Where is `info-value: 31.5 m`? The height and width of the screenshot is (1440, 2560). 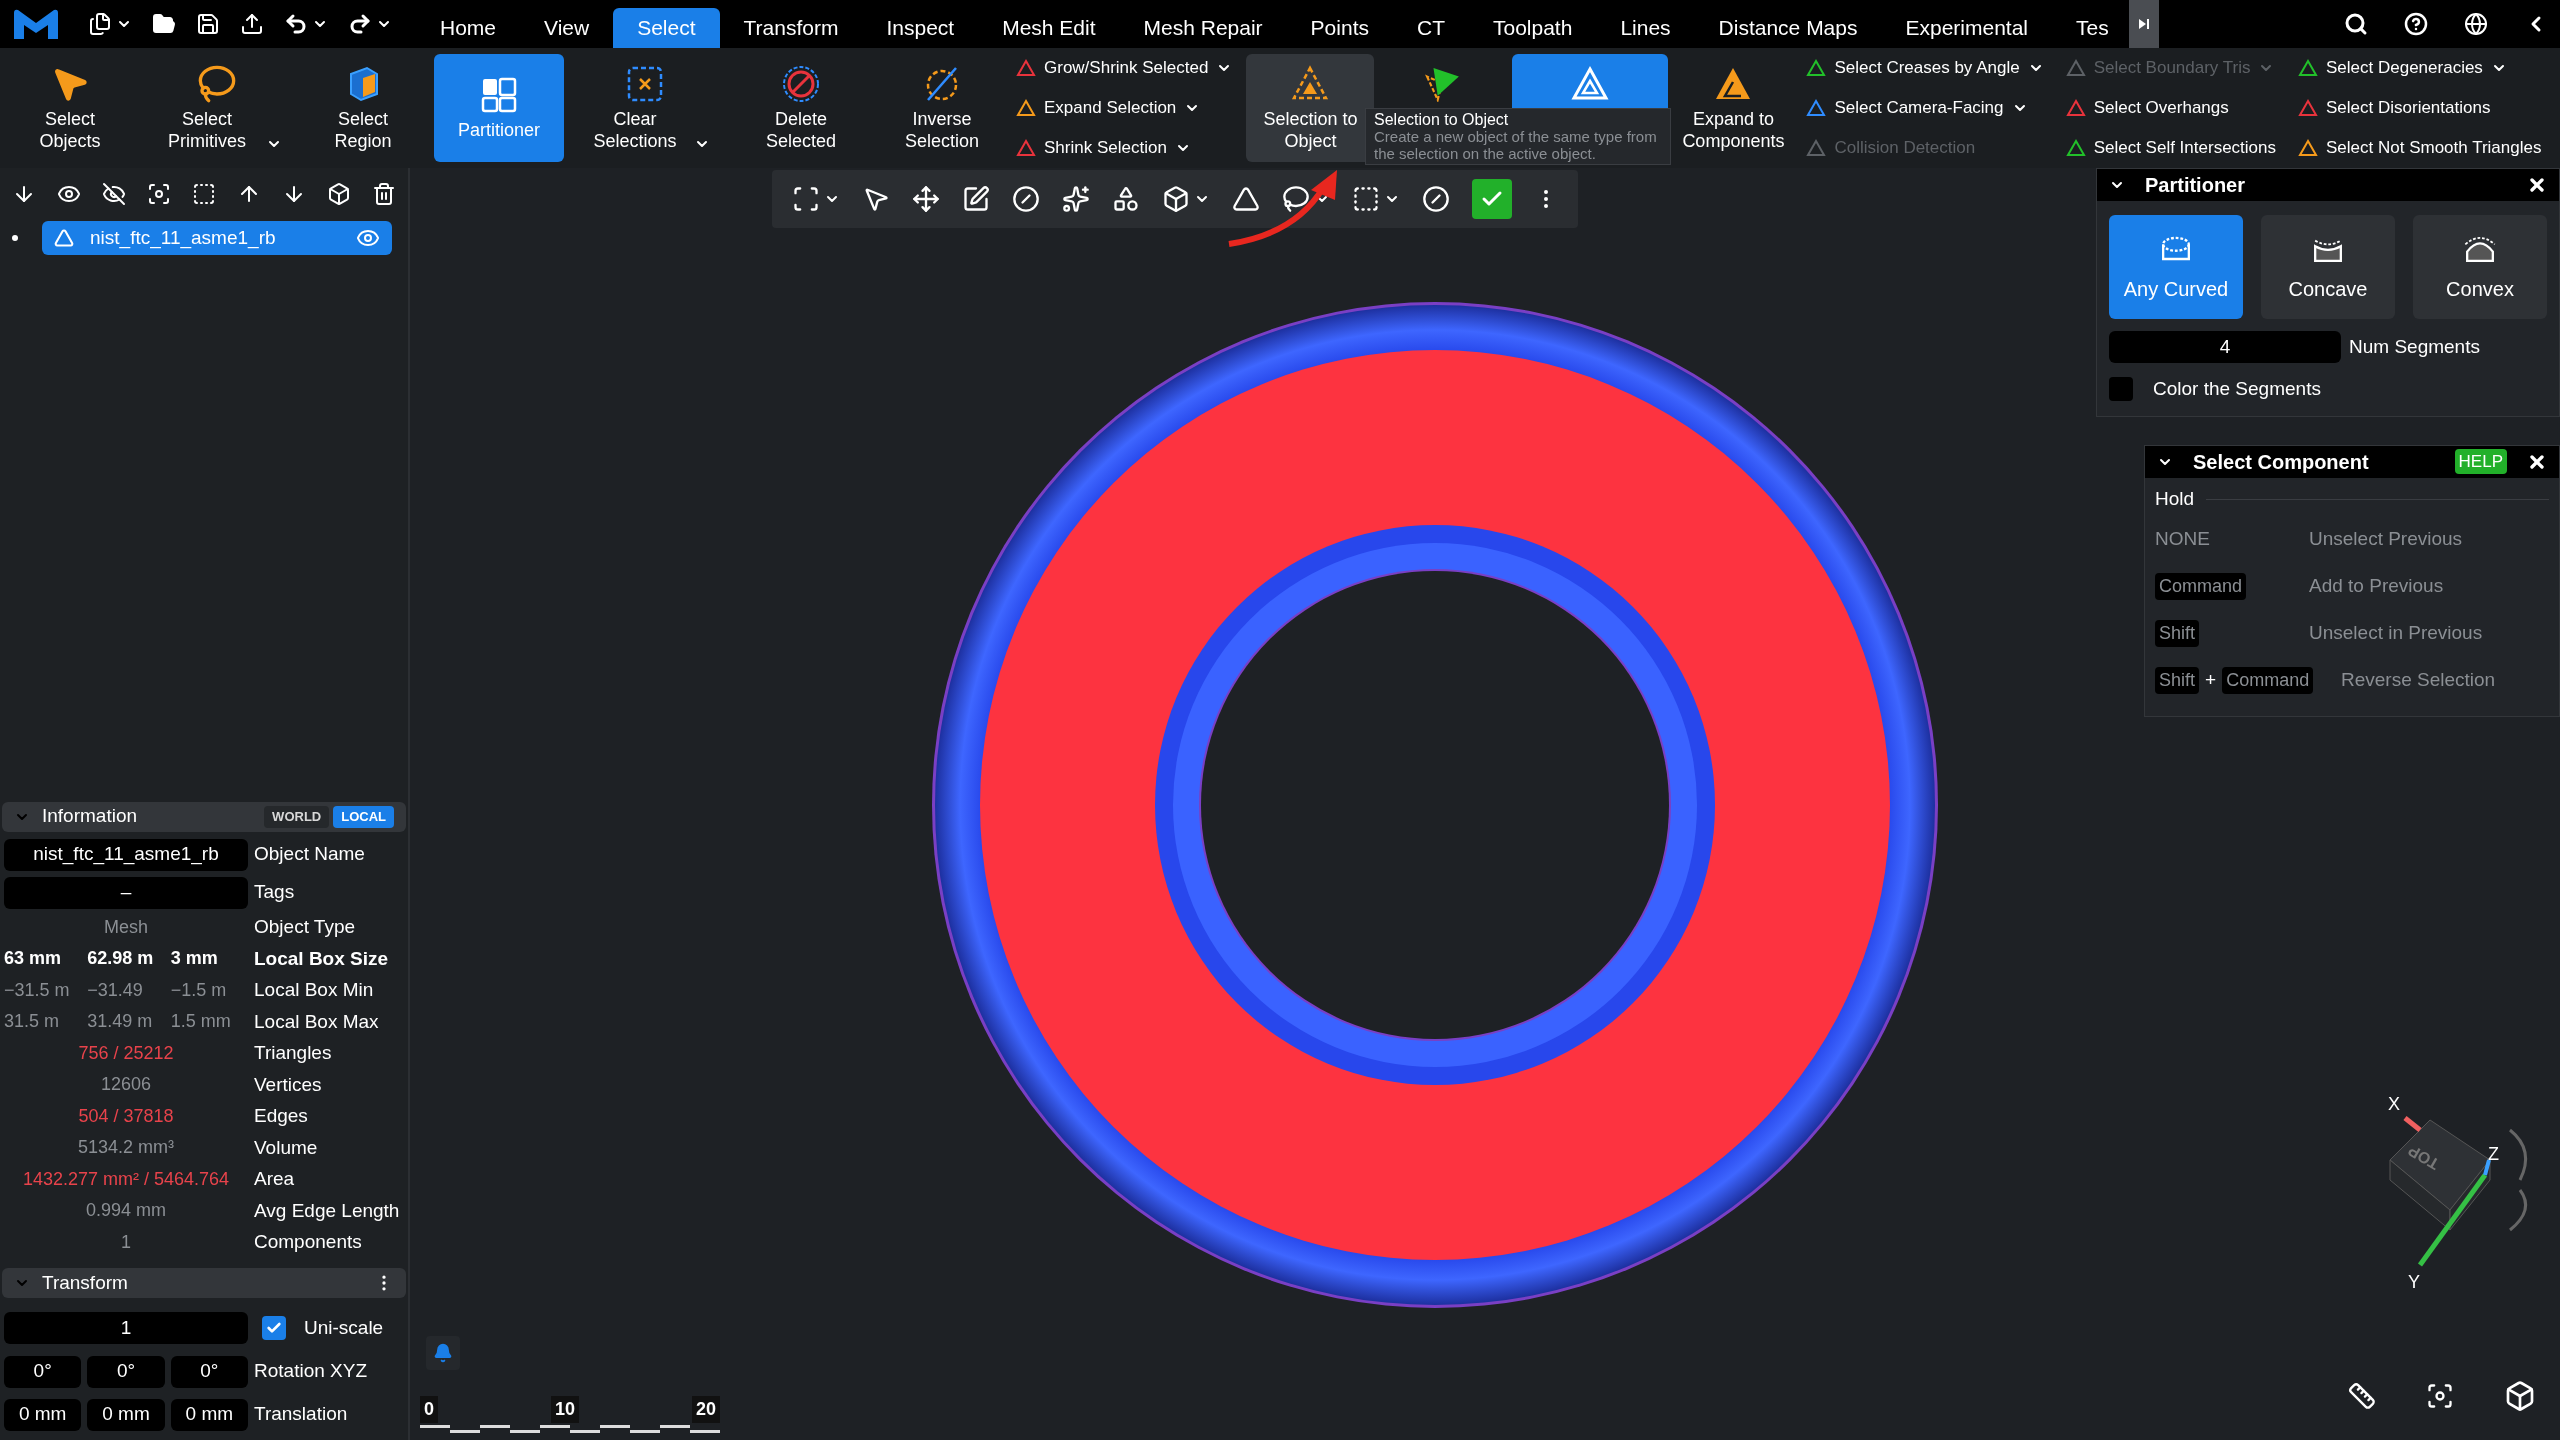
info-value: 31.5 m is located at coordinates (32, 1022).